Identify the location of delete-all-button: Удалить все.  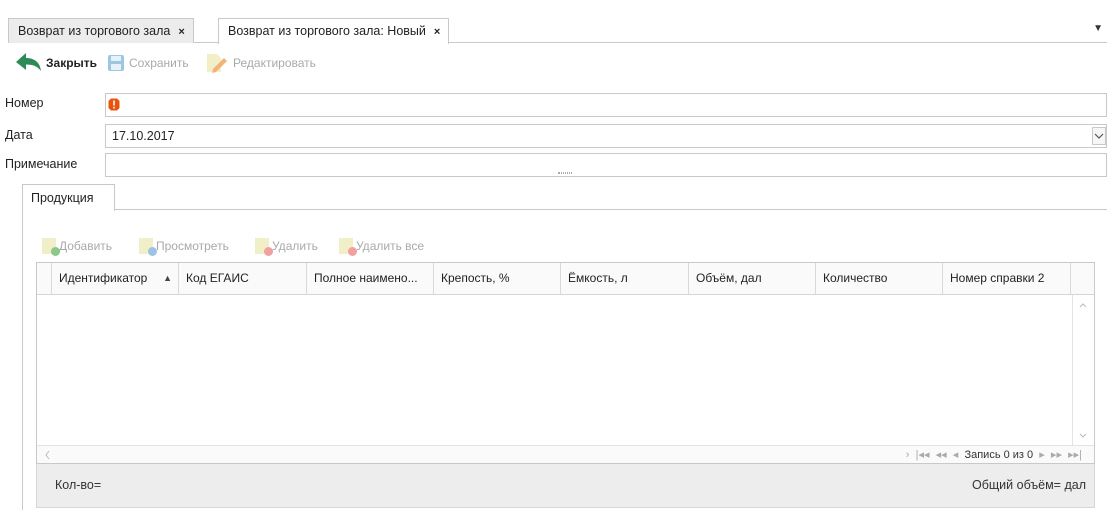
(381, 246).